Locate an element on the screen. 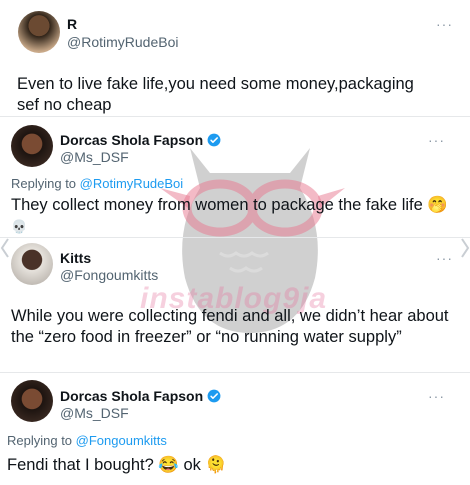  tweet-author-name: R is located at coordinates (72, 24).